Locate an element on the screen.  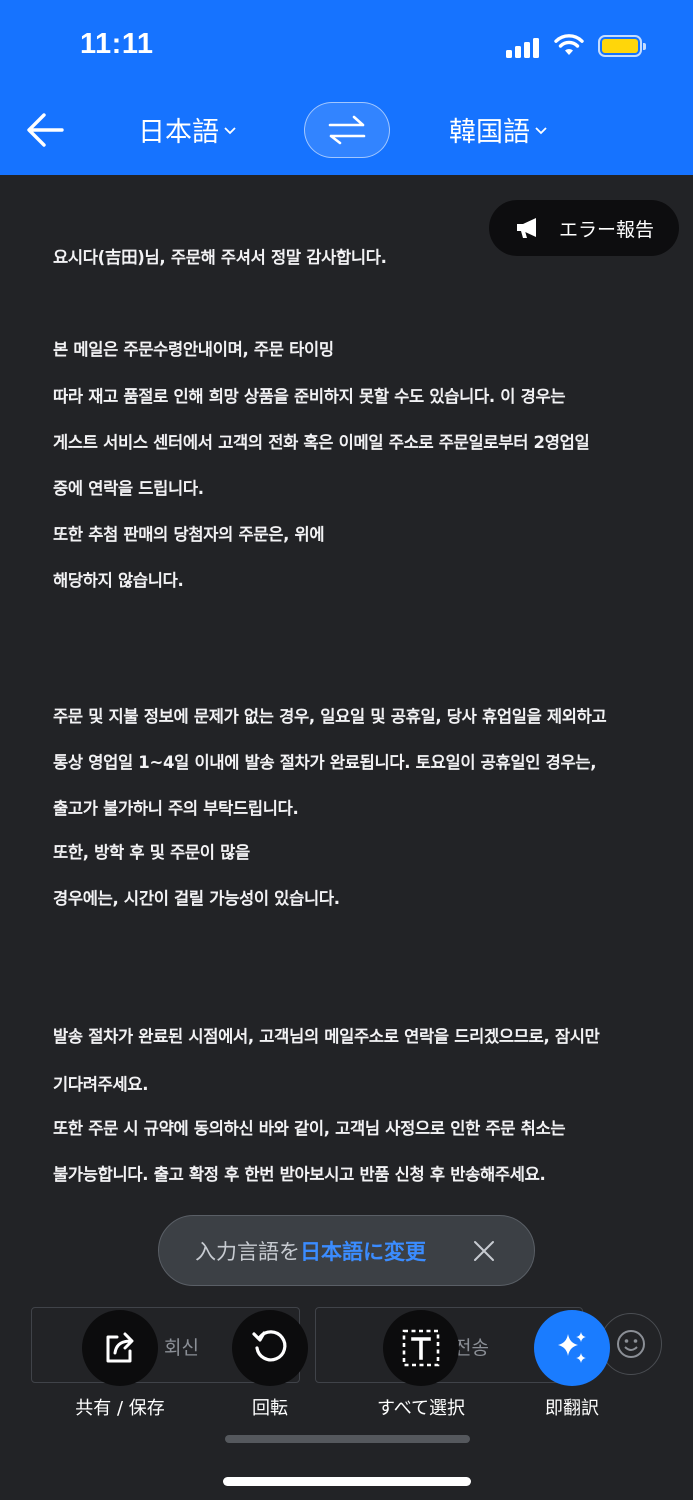
megaphone-icon is located at coordinates (526, 228).